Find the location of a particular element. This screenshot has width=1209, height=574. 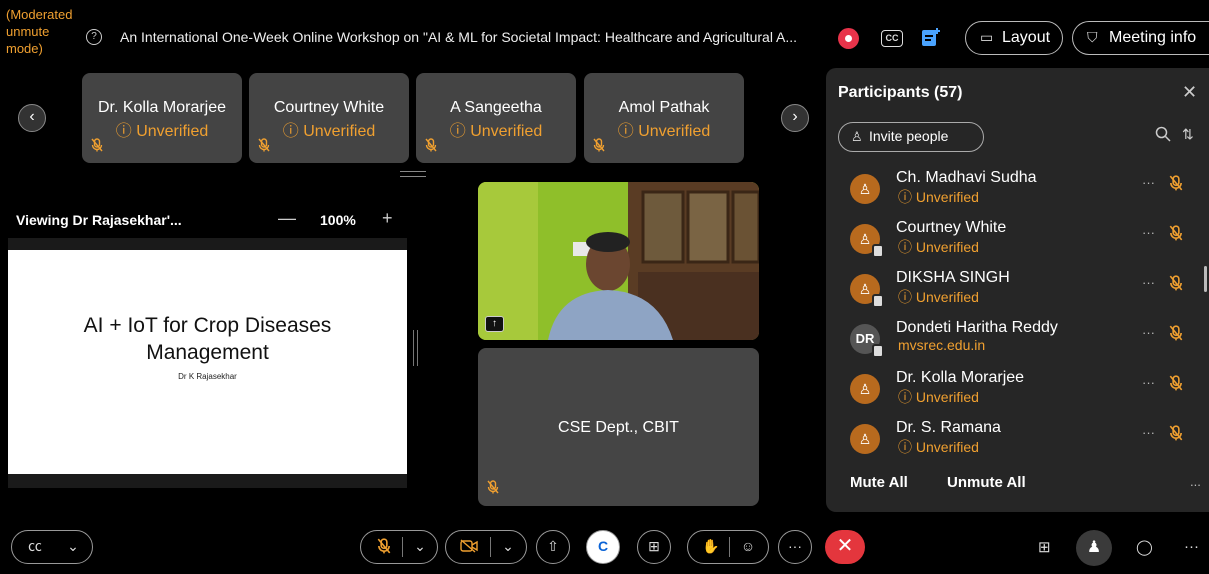

microphone-control: ⌄ is located at coordinates (399, 547).